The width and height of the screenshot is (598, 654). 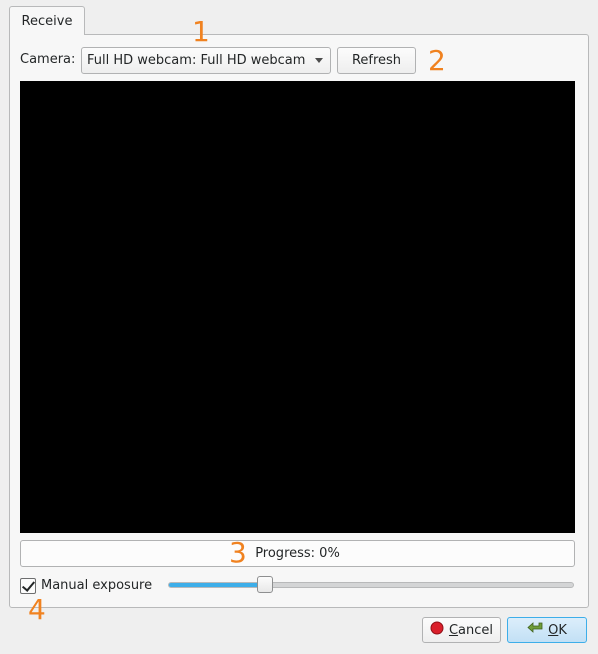 I want to click on cancel-button-label: Cancel, so click(x=471, y=630).